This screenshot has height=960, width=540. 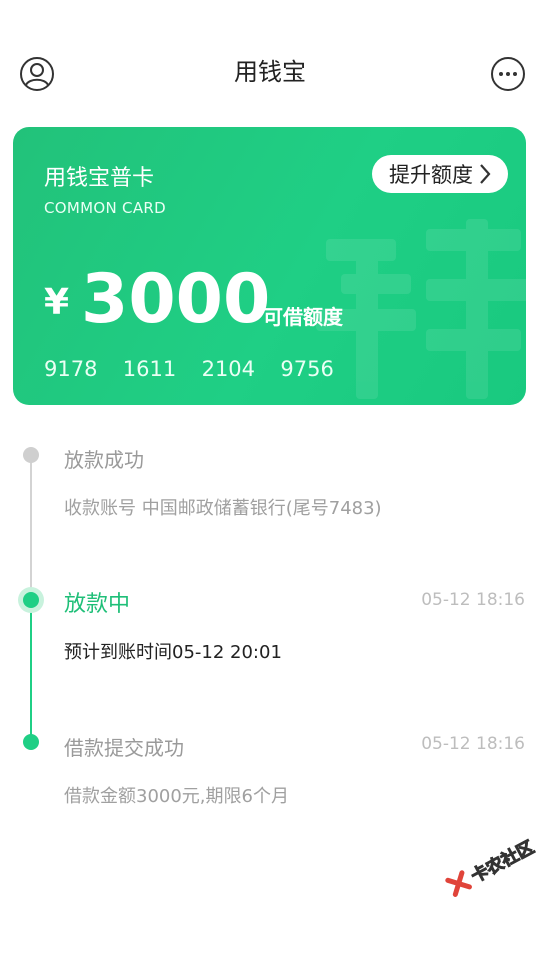 I want to click on forum-watermark: 卡农社区, so click(x=490, y=875).